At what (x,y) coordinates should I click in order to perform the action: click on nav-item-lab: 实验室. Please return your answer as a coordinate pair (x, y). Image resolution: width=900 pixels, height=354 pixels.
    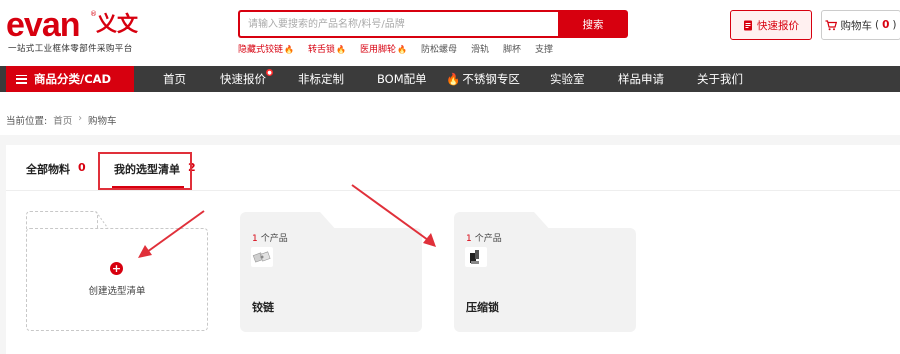
    Looking at the image, I should click on (567, 79).